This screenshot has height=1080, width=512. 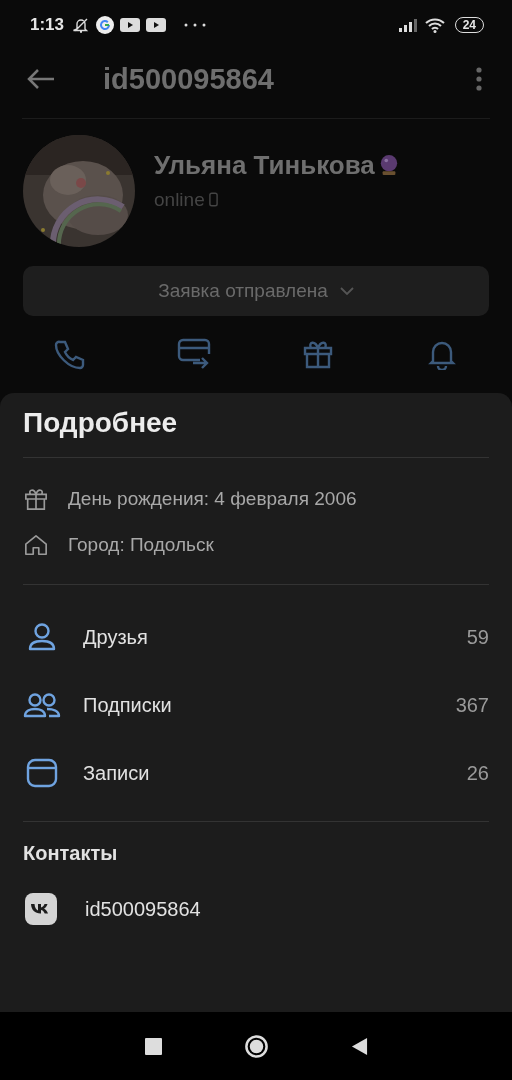 What do you see at coordinates (212, 499) in the screenshot?
I see `info-text: День рождения: 4 февраля 2006` at bounding box center [212, 499].